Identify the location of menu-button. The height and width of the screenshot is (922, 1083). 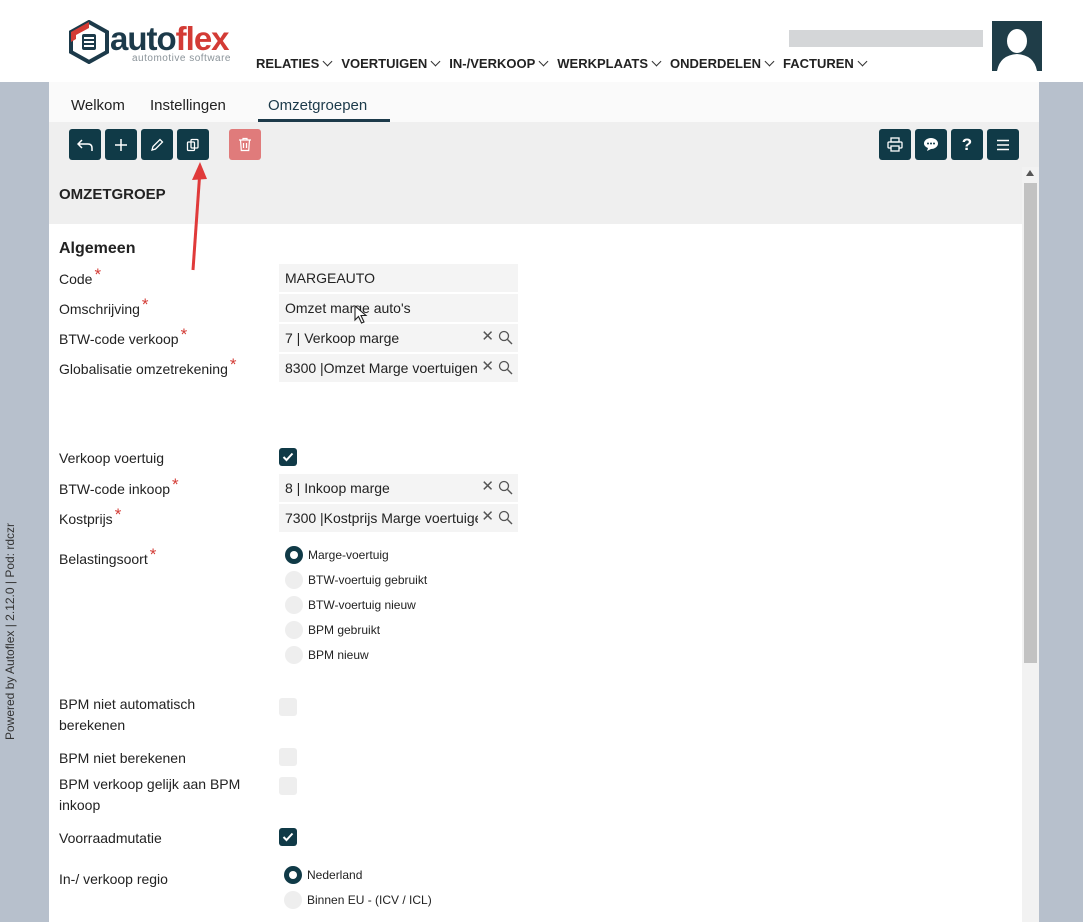
(1003, 144).